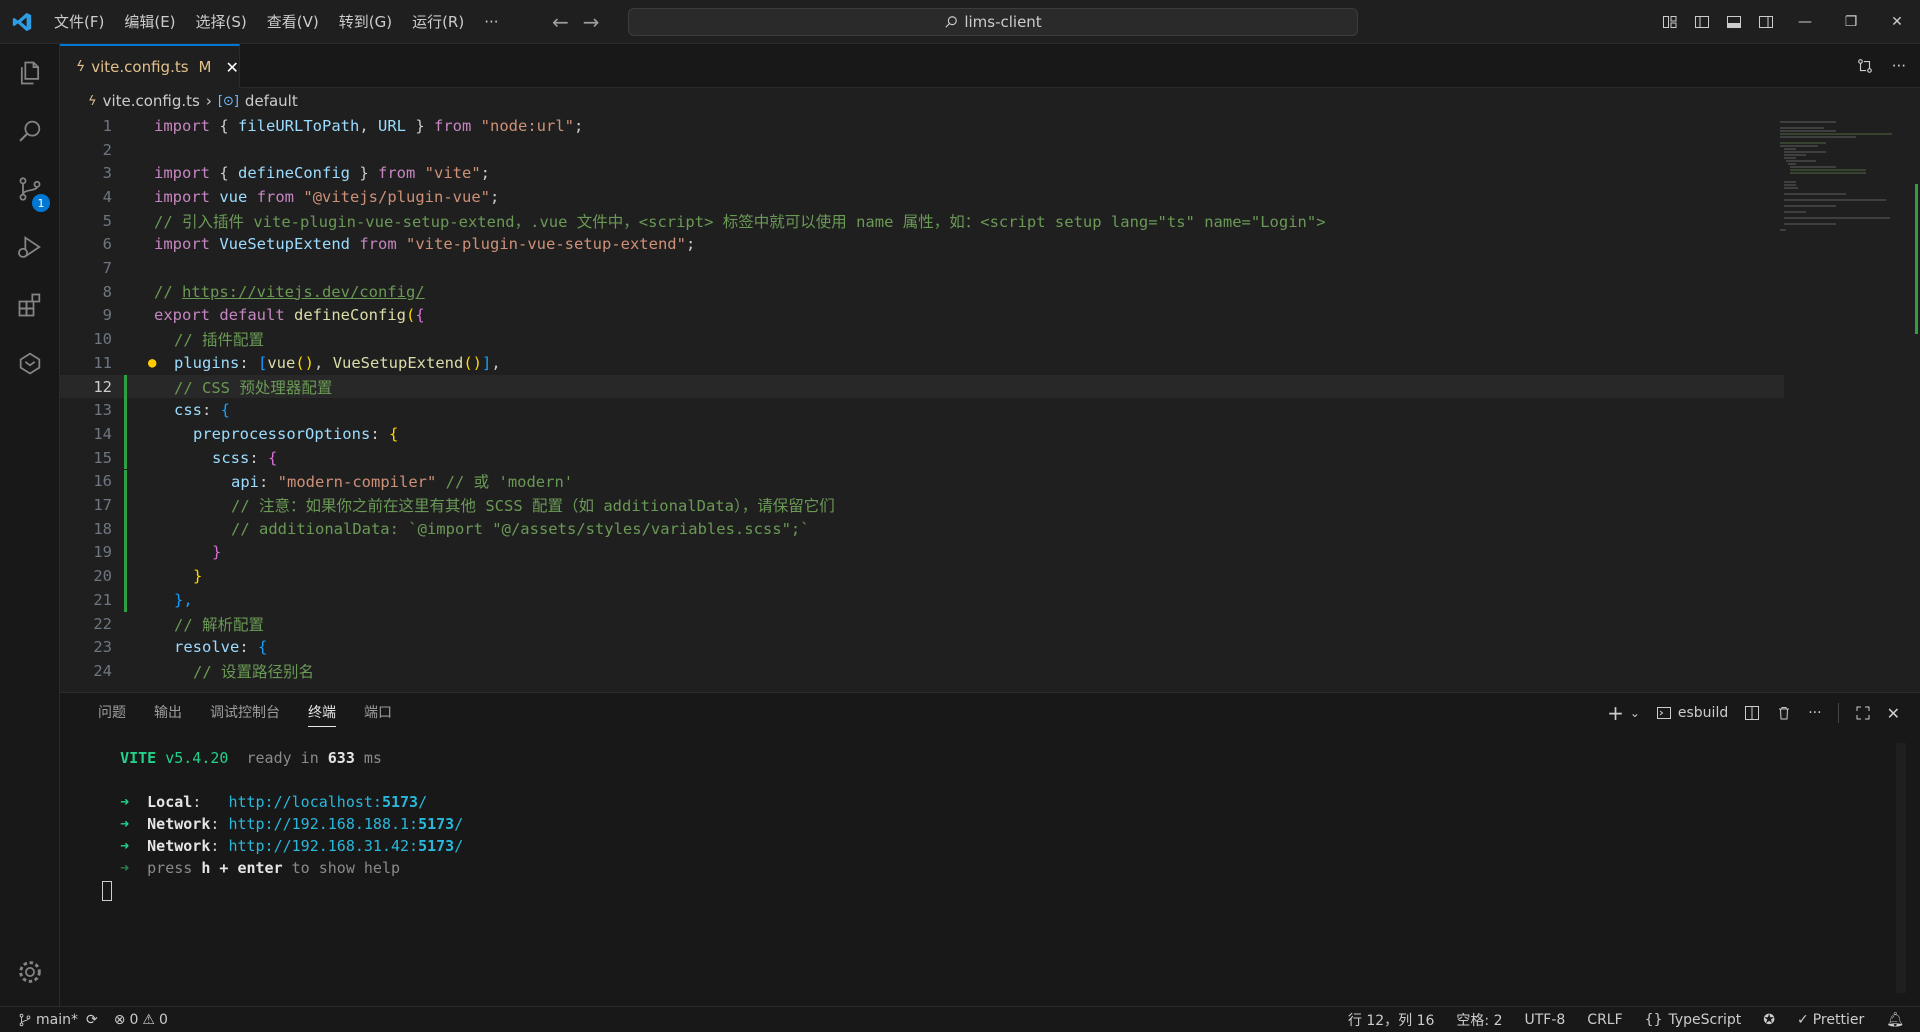 The height and width of the screenshot is (1032, 1920). I want to click on prettier-status: ✓ Prettier, so click(1830, 1020).